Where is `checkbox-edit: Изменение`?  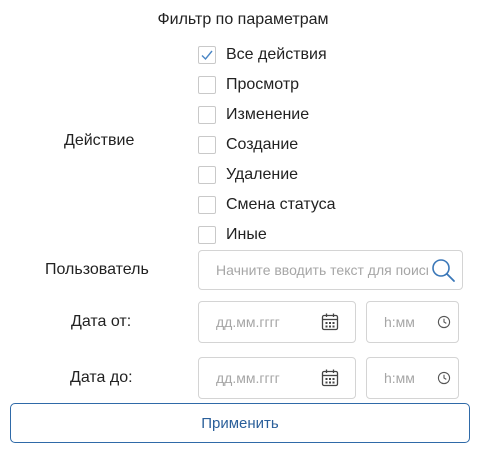
checkbox-edit: Изменение is located at coordinates (267, 115).